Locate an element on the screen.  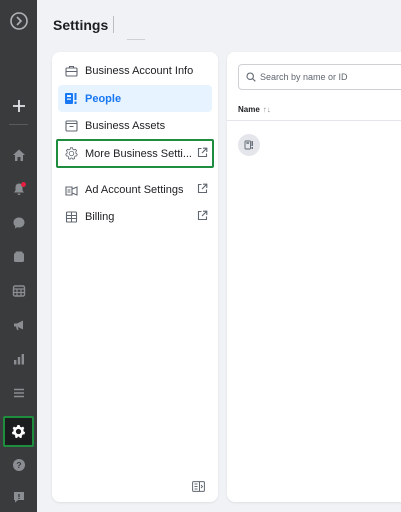
nav-label: Business Account Info is located at coordinates (139, 70).